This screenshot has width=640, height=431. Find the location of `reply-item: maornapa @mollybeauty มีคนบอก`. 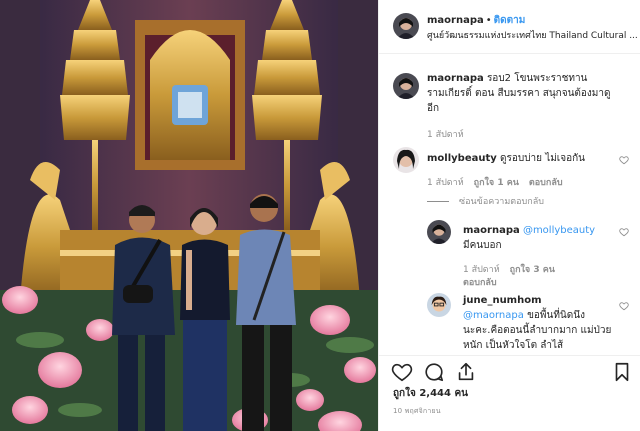

reply-item: maornapa @mollybeauty มีคนบอก is located at coordinates (538, 238).